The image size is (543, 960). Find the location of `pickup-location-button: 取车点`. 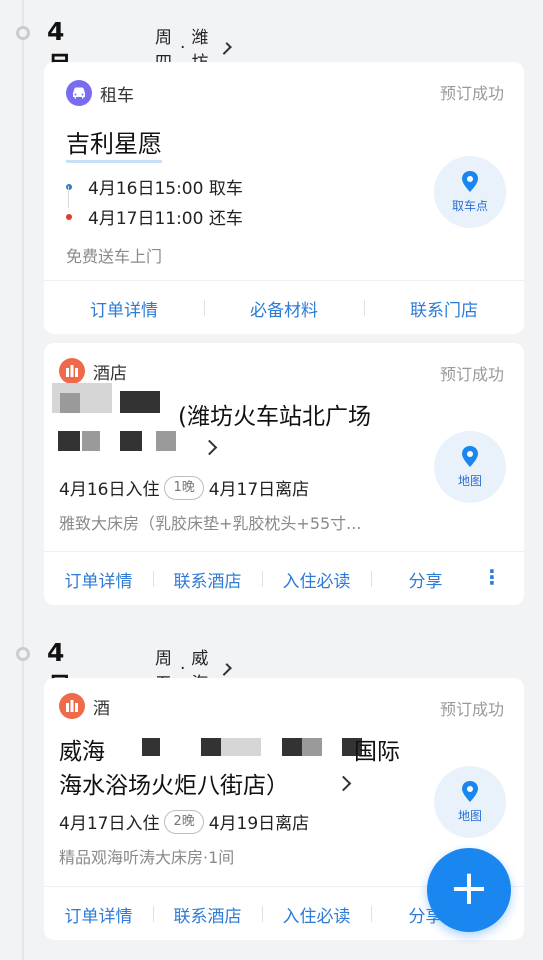

pickup-location-button: 取车点 is located at coordinates (470, 192).